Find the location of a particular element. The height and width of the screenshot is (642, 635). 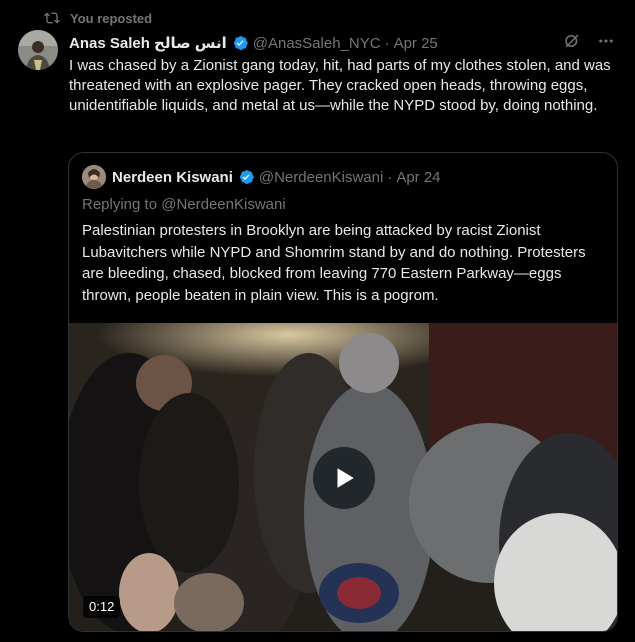

grok-icon is located at coordinates (572, 41).